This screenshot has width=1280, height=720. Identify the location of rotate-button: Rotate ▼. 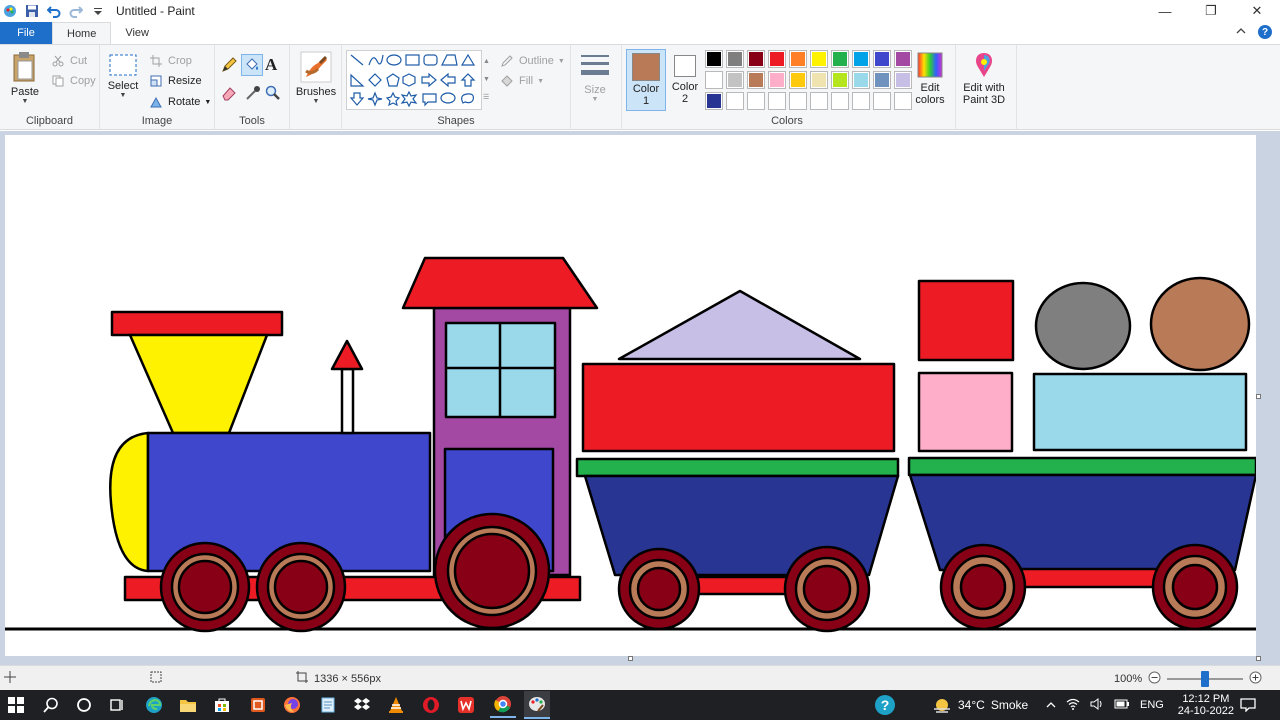
(179, 102).